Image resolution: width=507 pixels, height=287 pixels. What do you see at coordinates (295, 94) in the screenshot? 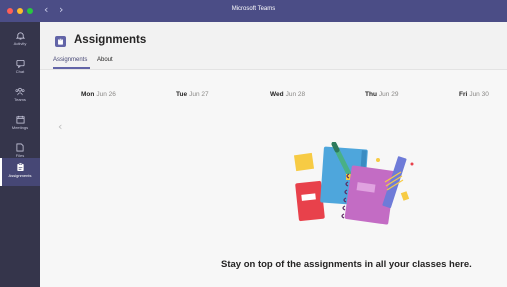
I see `day-date: Jun 28` at bounding box center [295, 94].